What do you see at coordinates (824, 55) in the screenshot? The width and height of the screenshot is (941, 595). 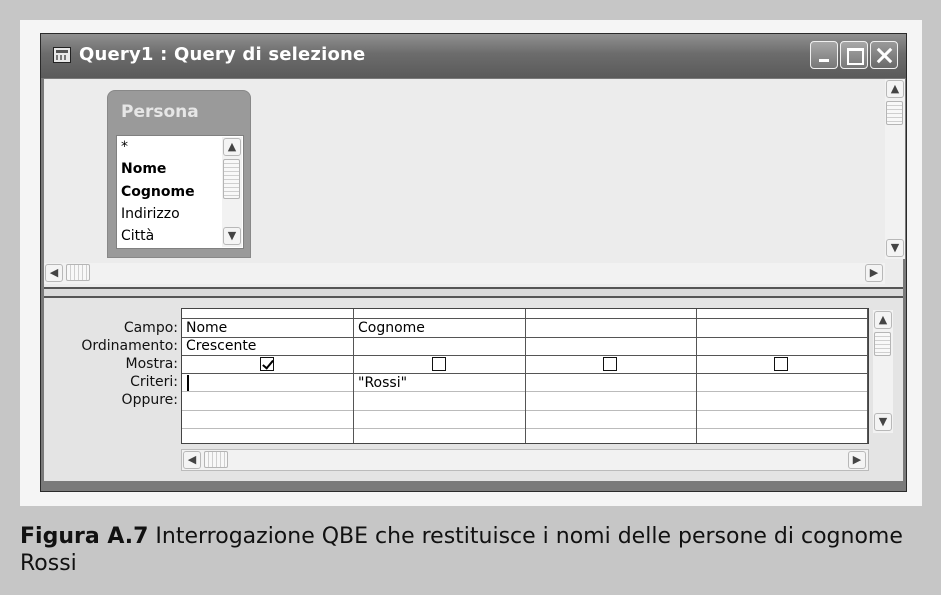 I see `minimize-button` at bounding box center [824, 55].